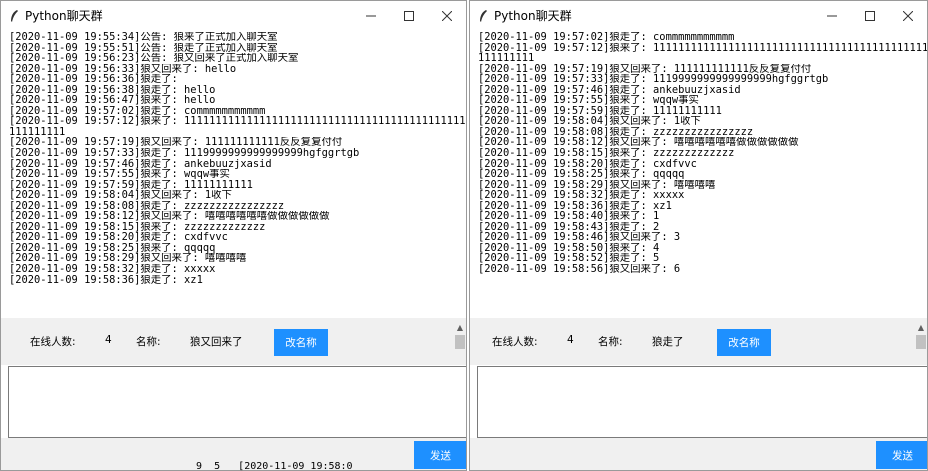  Describe the element at coordinates (93, 79) in the screenshot. I see `chat-message: [2020-11-09 19:56:36]狼走了:` at that location.